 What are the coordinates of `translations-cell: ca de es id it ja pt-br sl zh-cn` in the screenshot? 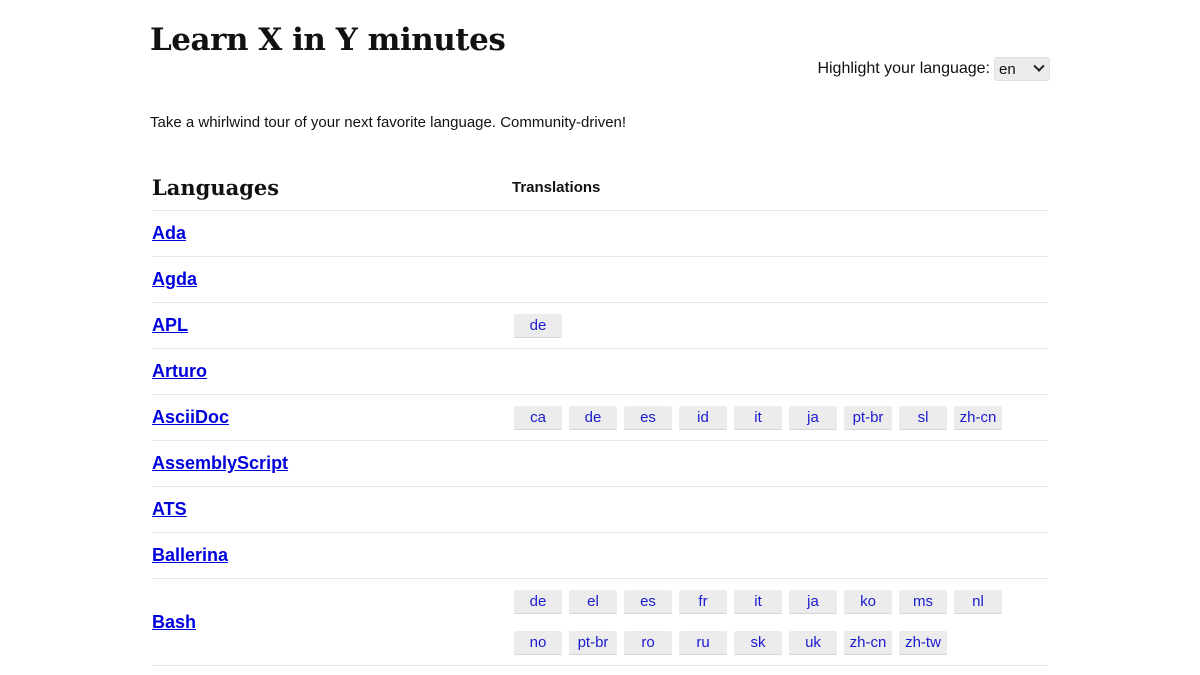 It's located at (780, 417).